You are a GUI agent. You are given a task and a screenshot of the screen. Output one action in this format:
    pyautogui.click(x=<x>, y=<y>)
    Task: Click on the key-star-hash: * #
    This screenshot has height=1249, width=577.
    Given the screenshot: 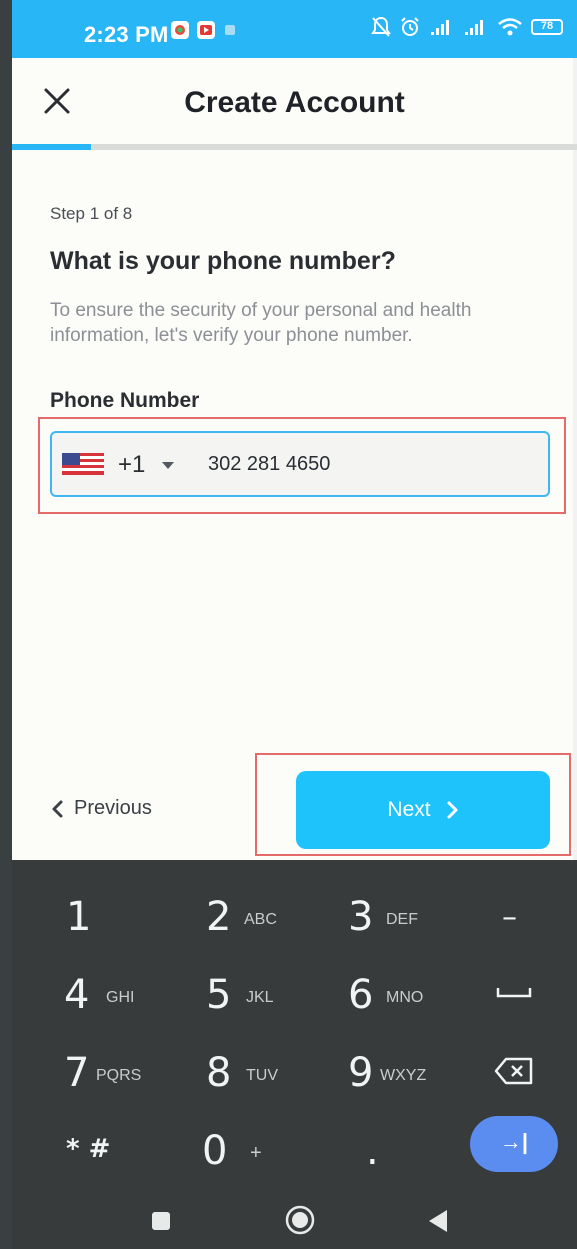 What is the action you would take?
    pyautogui.click(x=117, y=1149)
    